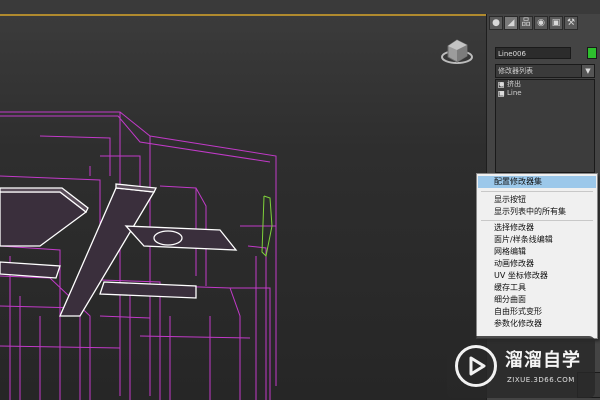 Image resolution: width=600 pixels, height=400 pixels. What do you see at coordinates (514, 84) in the screenshot?
I see `stack-item-label: 挤出` at bounding box center [514, 84].